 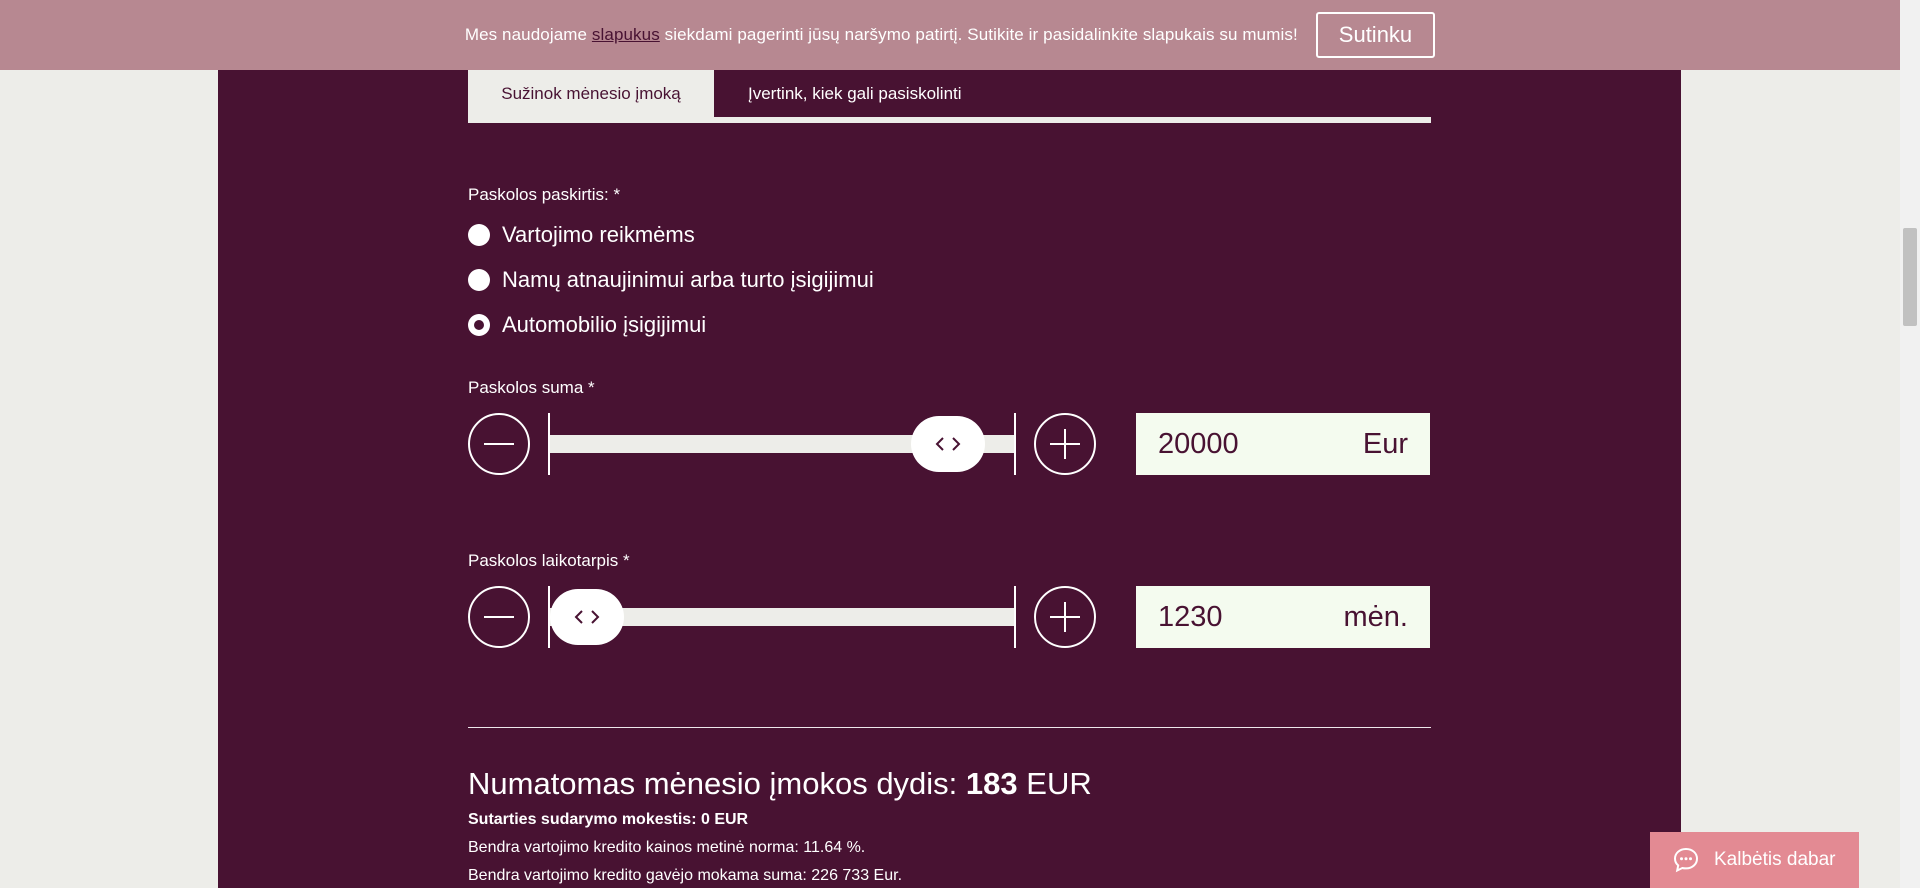 I want to click on chat-bubble-icon, so click(x=1686, y=860).